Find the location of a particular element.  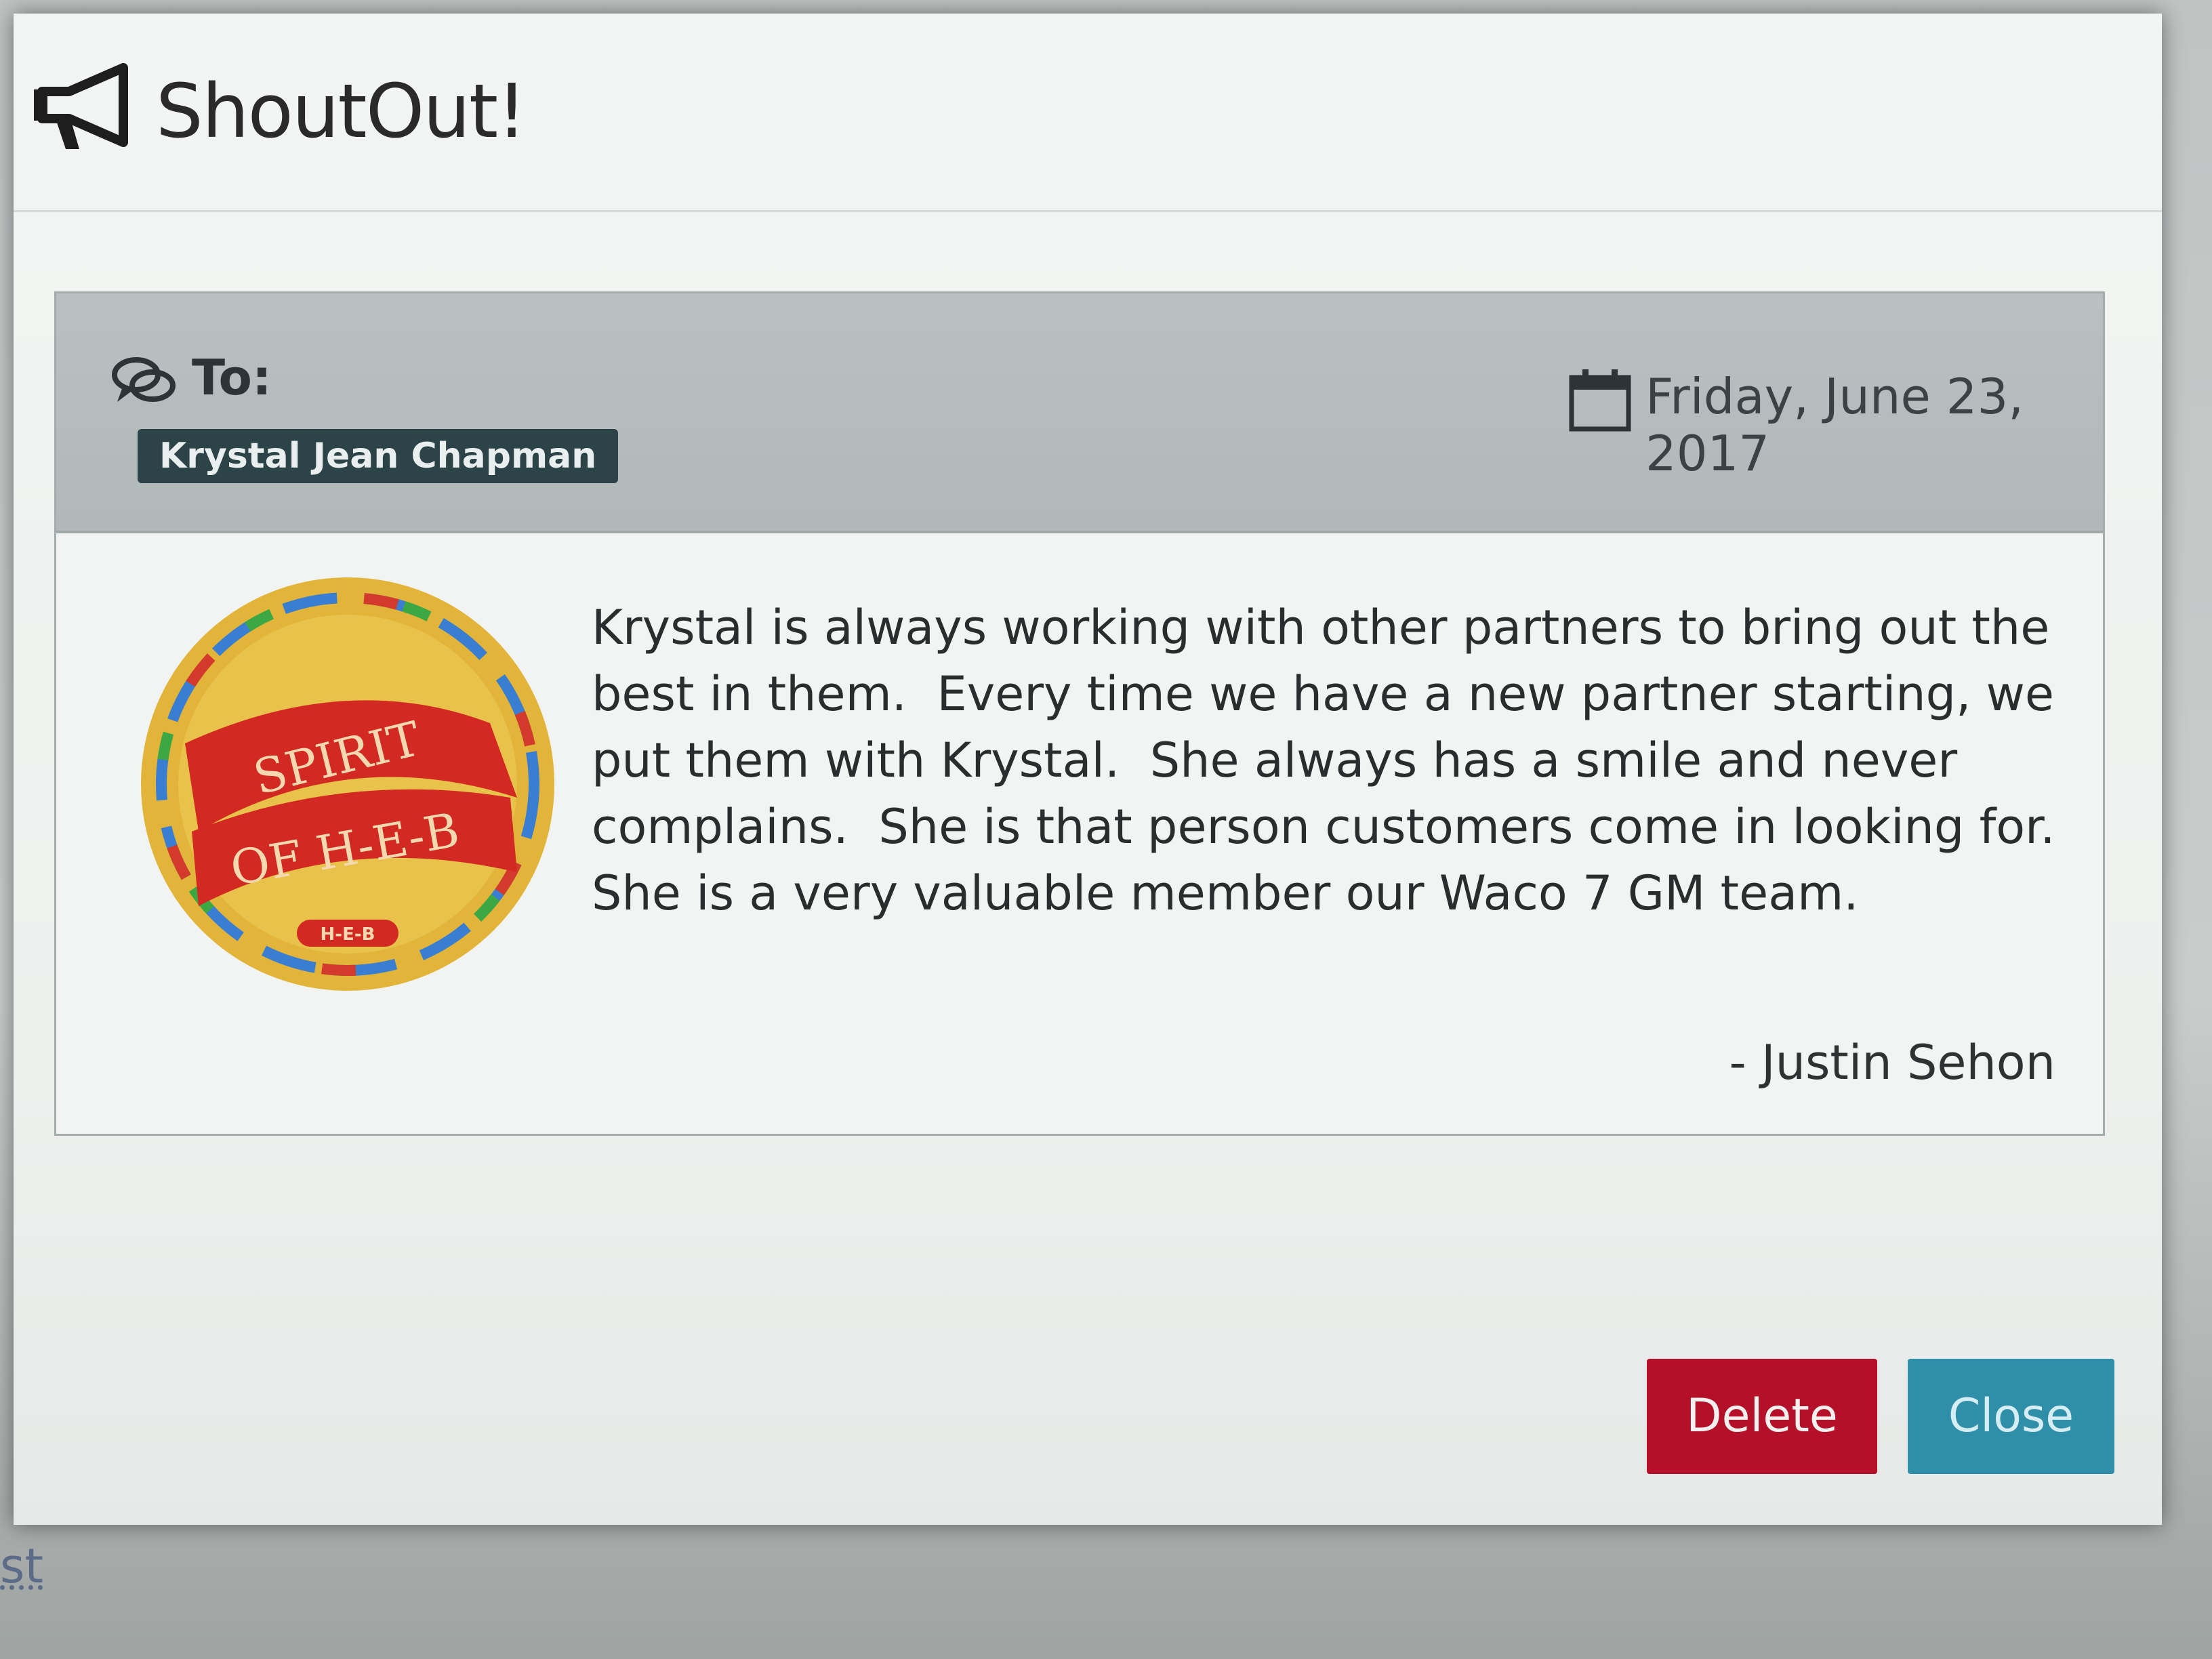

backdrop-partial-text: st is located at coordinates (21, 1566).